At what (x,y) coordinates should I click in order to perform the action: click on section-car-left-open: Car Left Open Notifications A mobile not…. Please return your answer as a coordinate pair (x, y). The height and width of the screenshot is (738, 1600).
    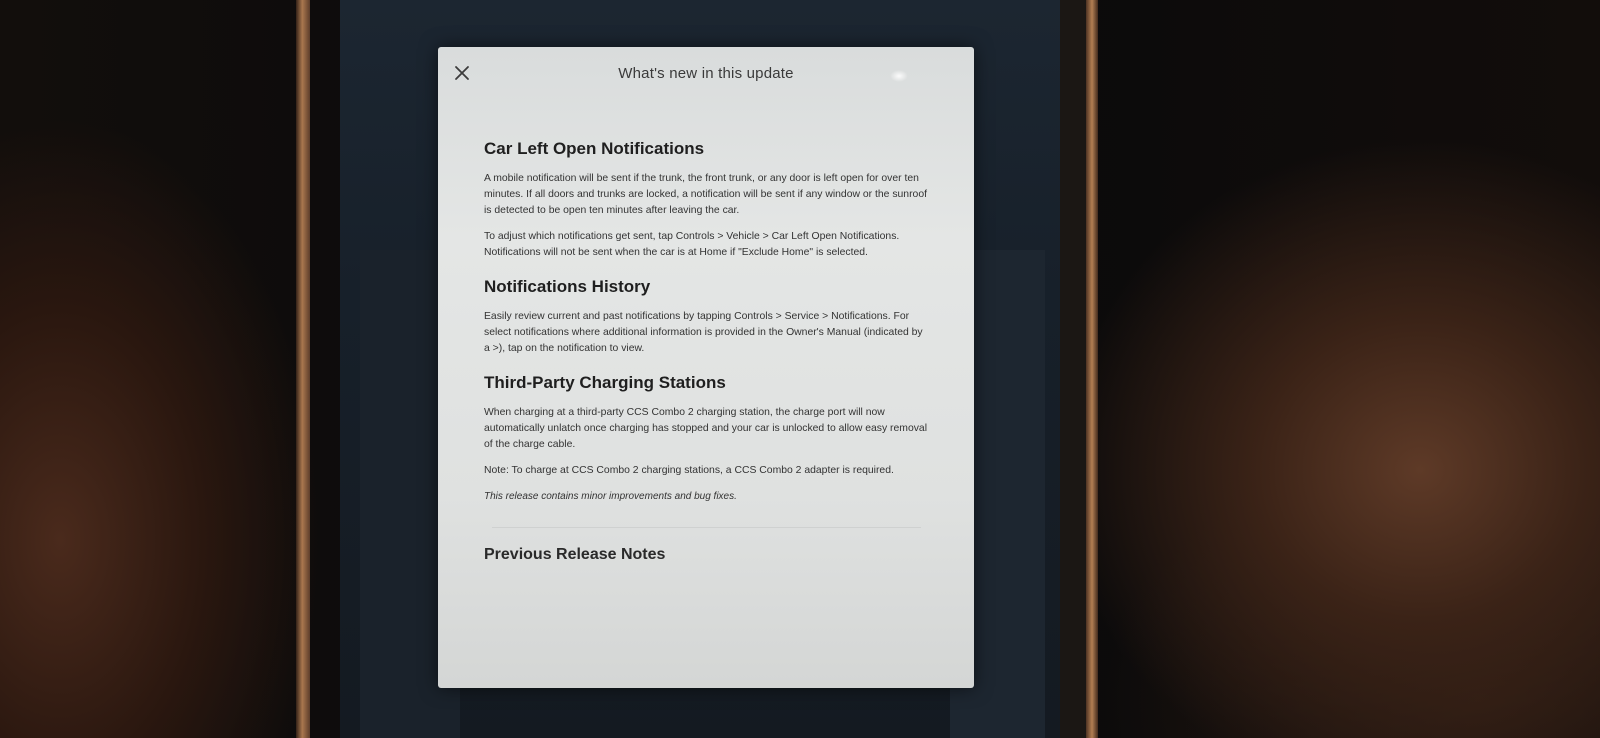
    Looking at the image, I should click on (706, 200).